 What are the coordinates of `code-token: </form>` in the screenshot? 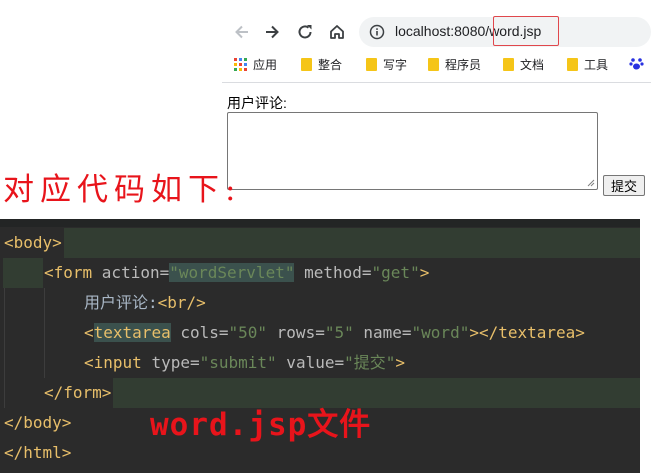 It's located at (78, 392).